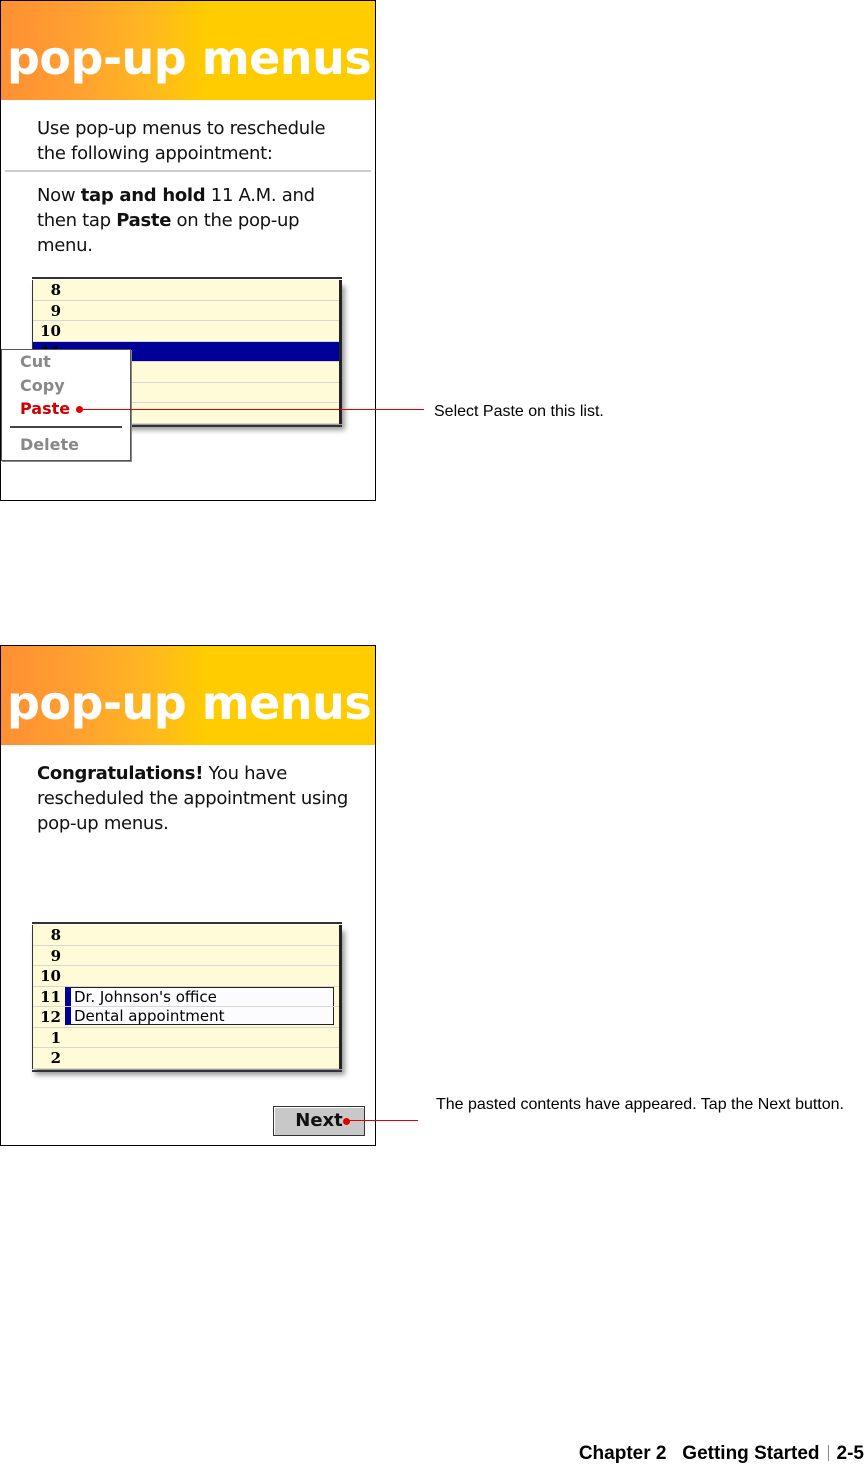 This screenshot has width=866, height=1465. I want to click on divider, so click(188, 171).